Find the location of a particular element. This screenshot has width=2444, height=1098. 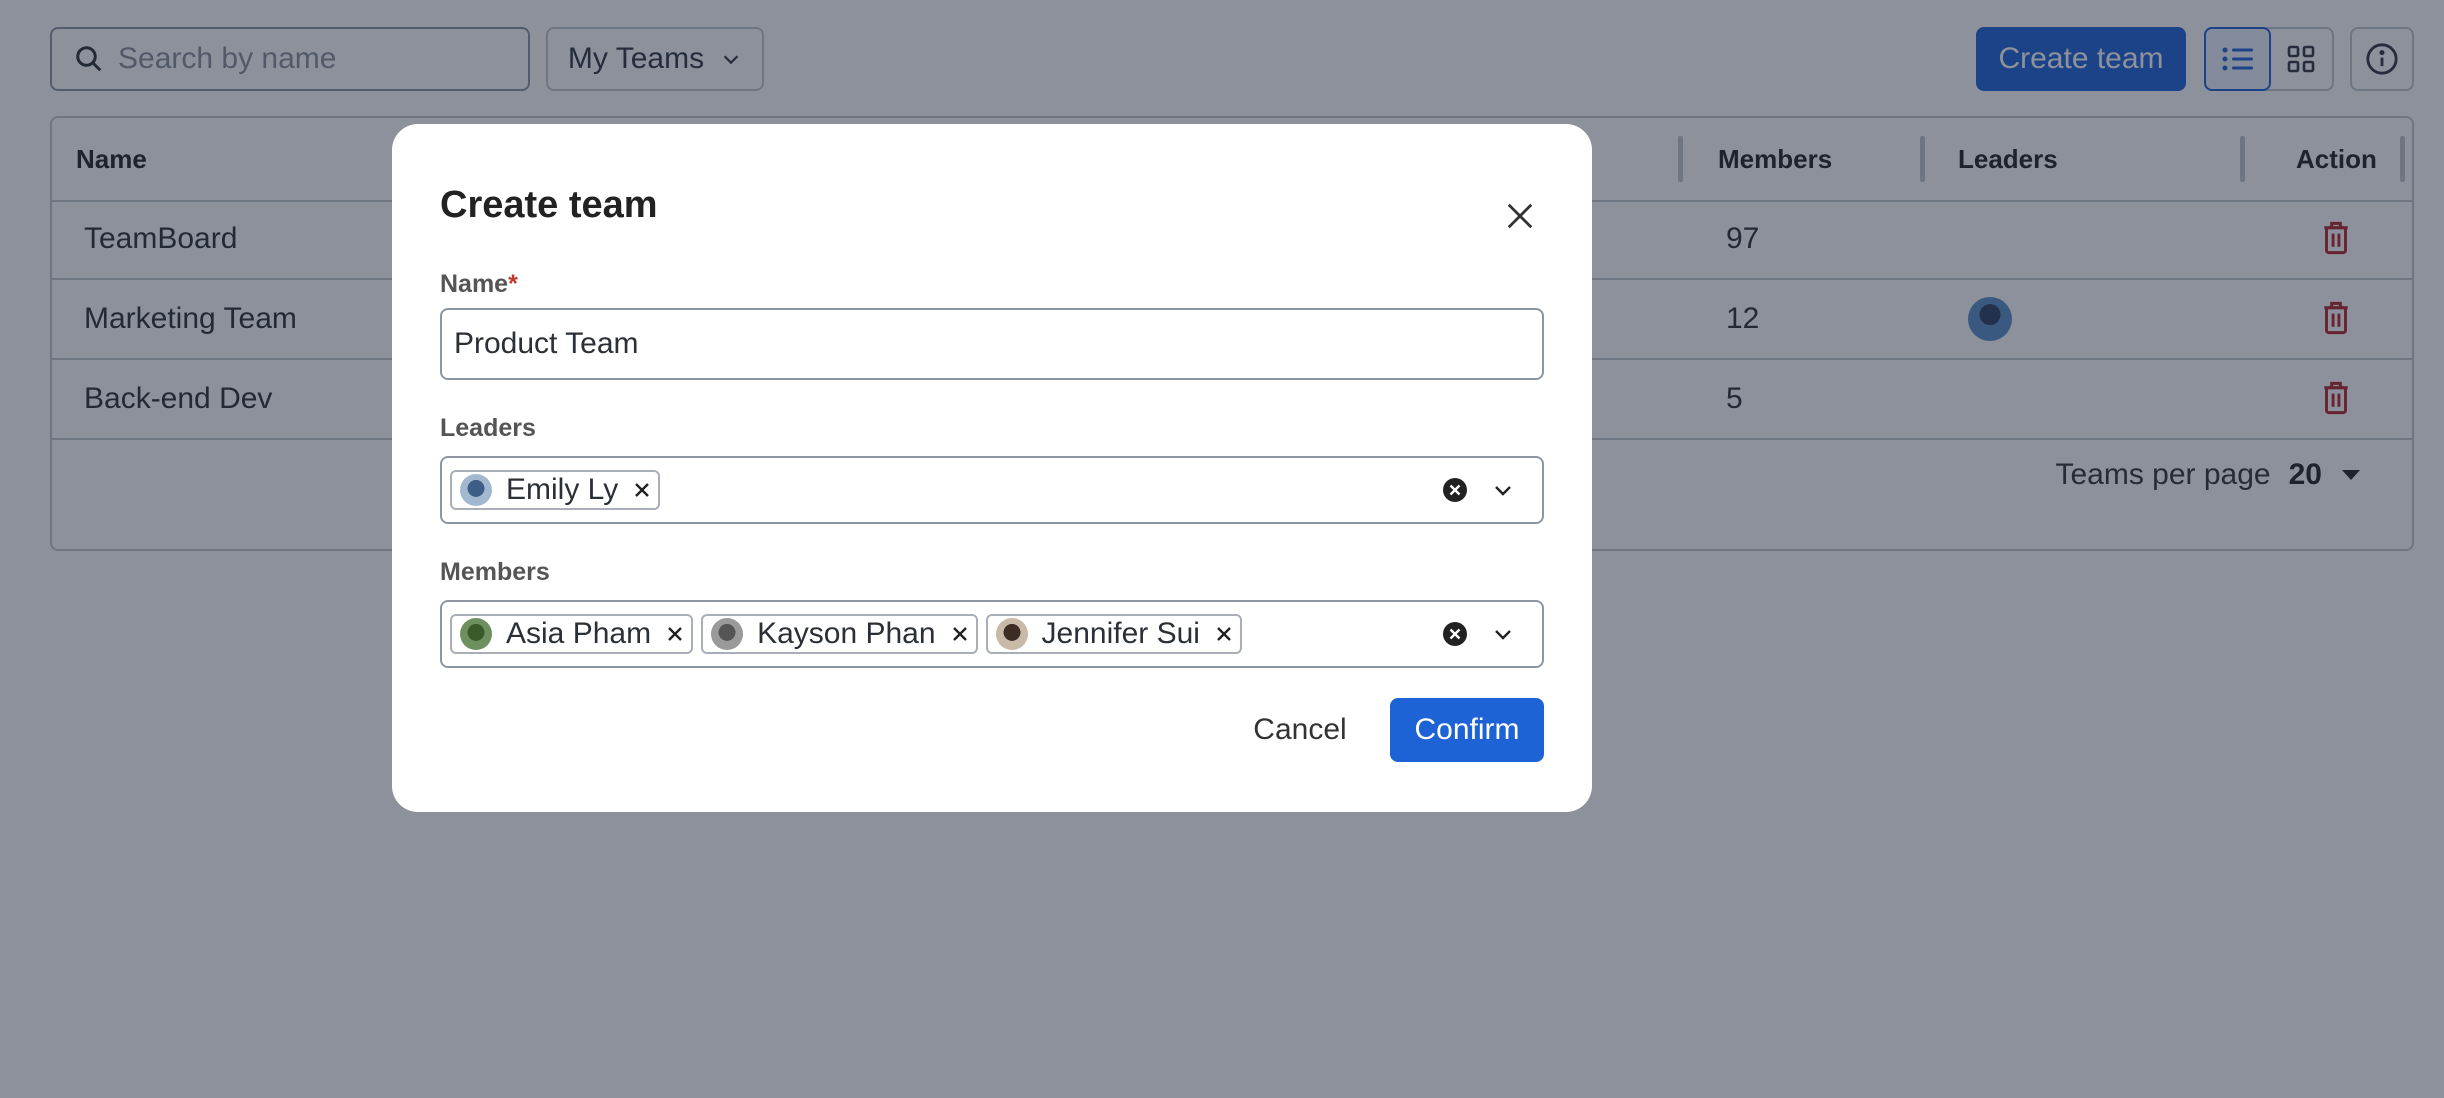

chip-label: Emily Ly is located at coordinates (562, 489).